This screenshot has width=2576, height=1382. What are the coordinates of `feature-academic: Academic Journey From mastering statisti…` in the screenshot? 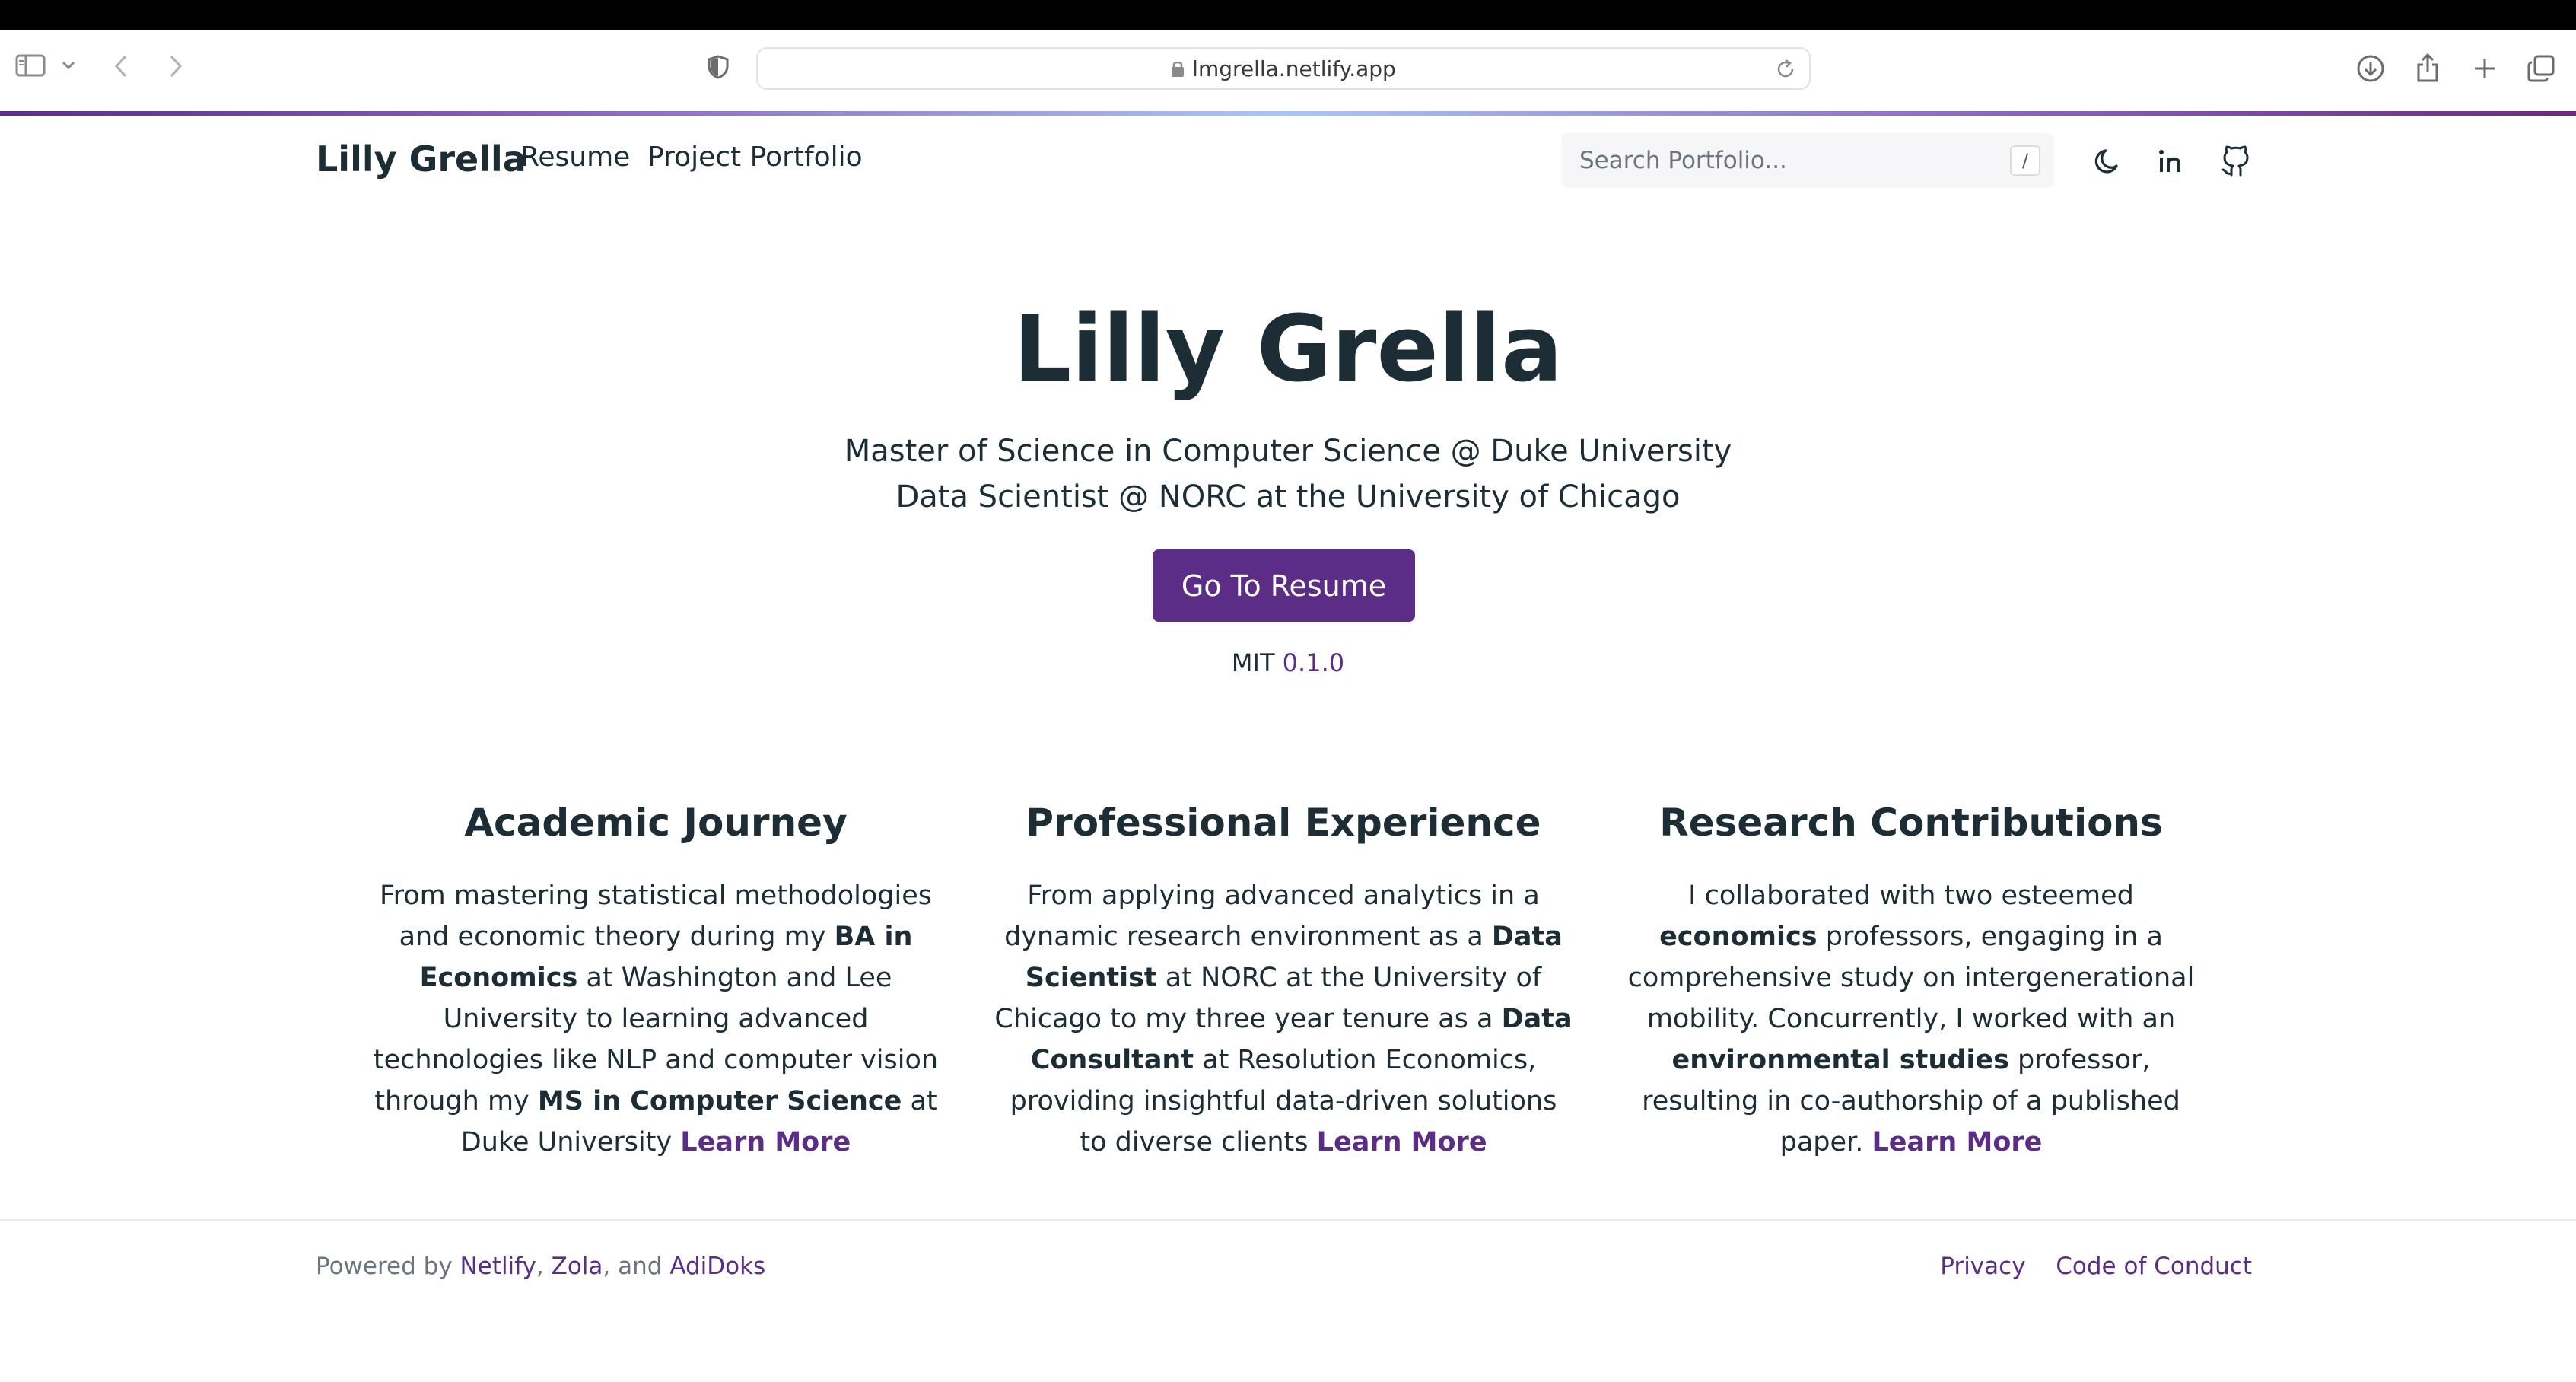 It's located at (656, 982).